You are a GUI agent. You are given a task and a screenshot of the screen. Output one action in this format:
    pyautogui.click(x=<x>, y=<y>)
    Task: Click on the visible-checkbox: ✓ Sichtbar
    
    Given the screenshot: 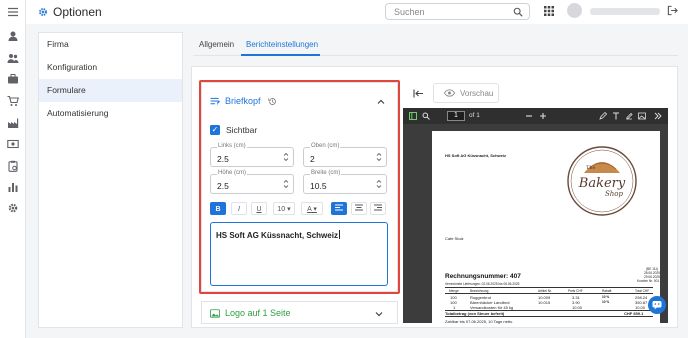 What is the action you would take?
    pyautogui.click(x=233, y=130)
    